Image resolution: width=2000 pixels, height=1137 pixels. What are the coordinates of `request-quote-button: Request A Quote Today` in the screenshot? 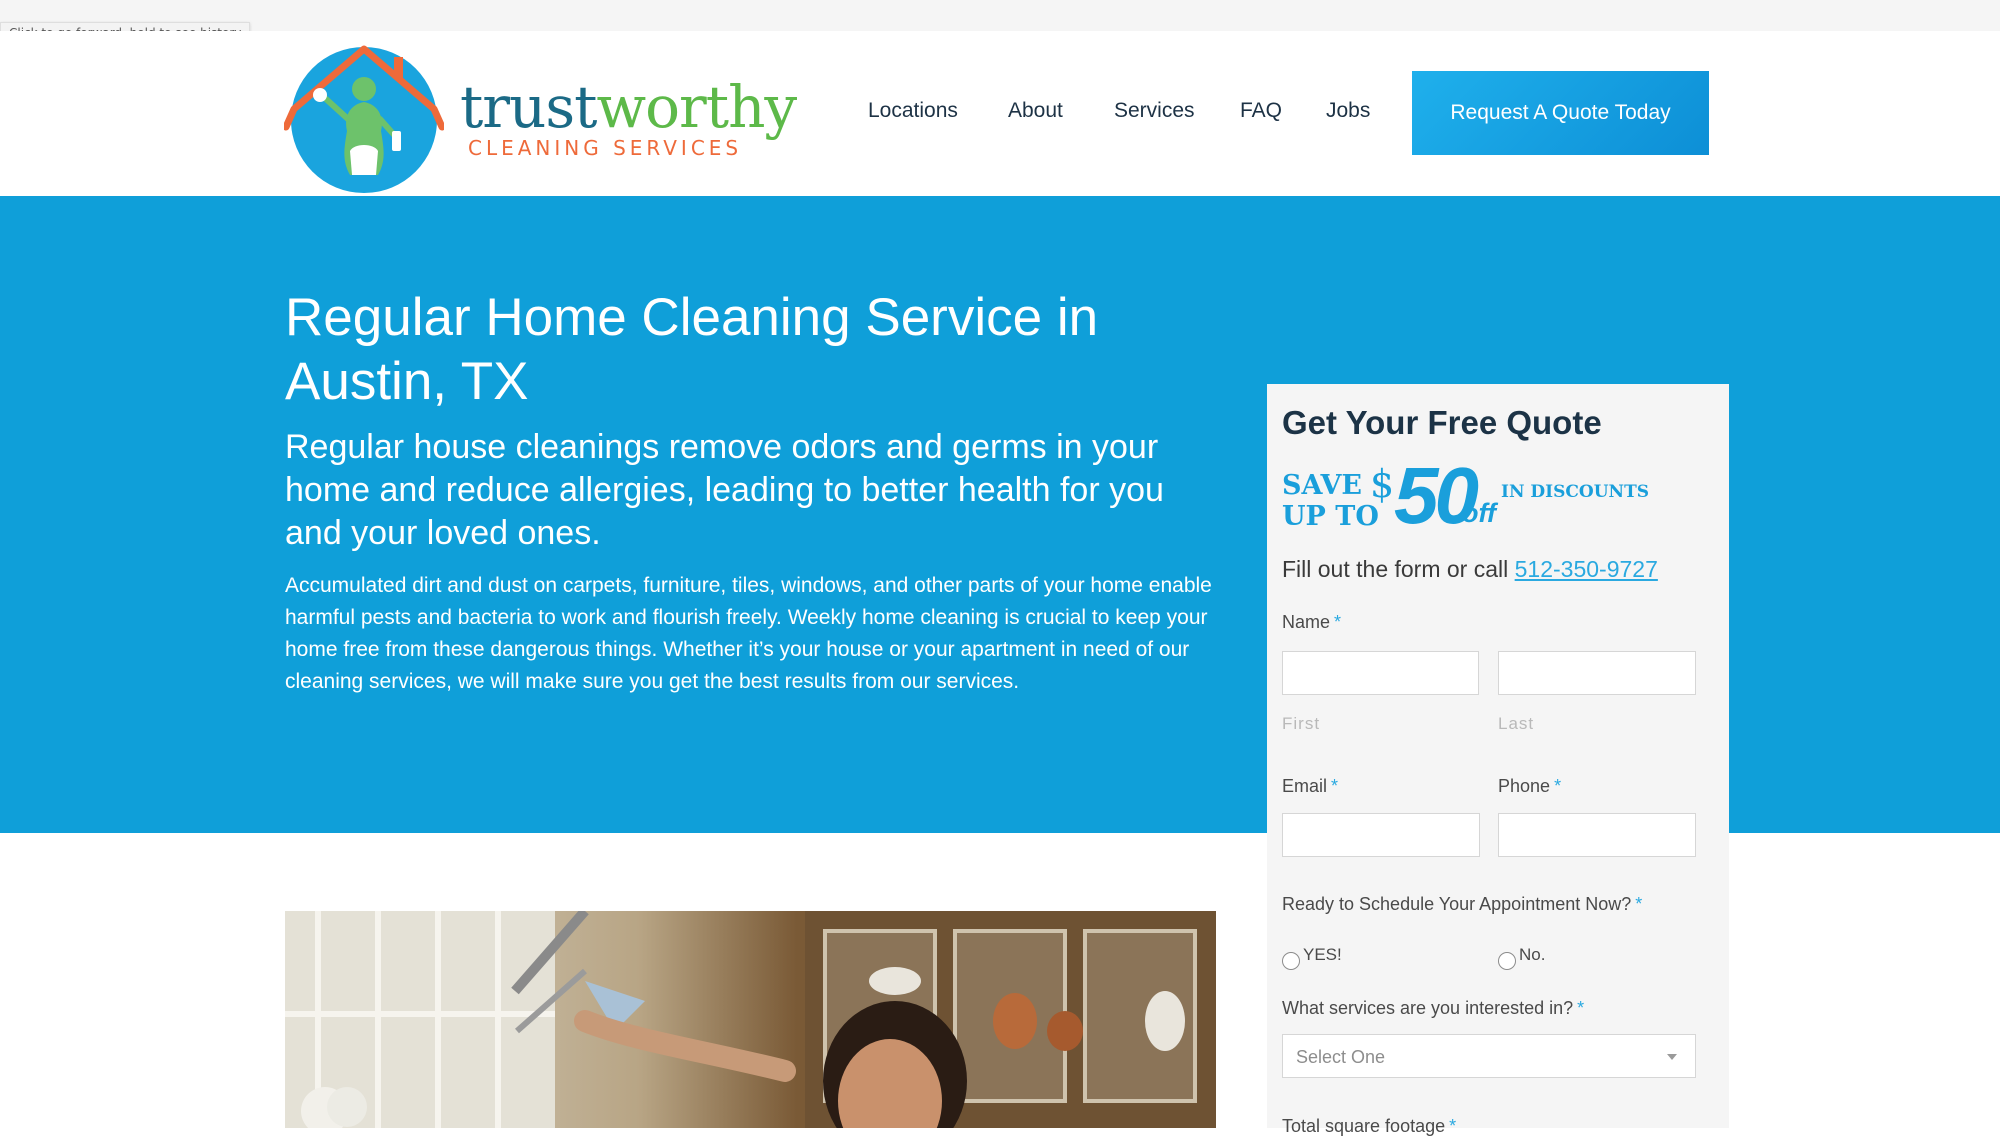 It's located at (1560, 113).